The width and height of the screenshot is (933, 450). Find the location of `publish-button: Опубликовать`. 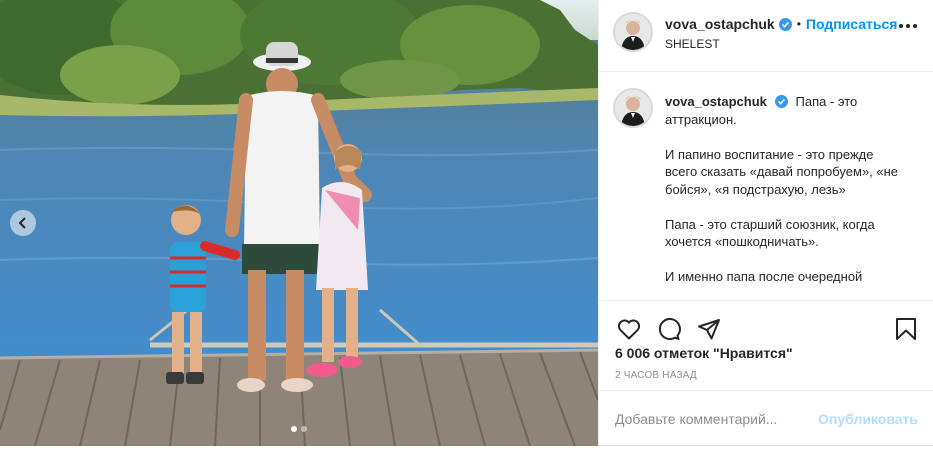

publish-button: Опубликовать is located at coordinates (868, 419).